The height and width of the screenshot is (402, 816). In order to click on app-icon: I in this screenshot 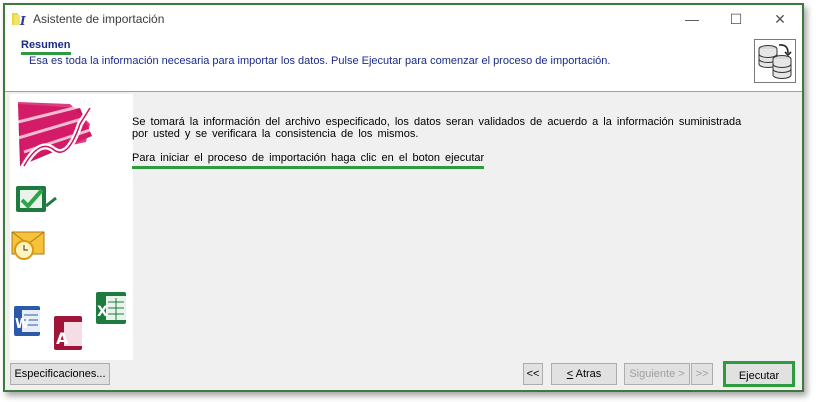, I will do `click(19, 20)`.